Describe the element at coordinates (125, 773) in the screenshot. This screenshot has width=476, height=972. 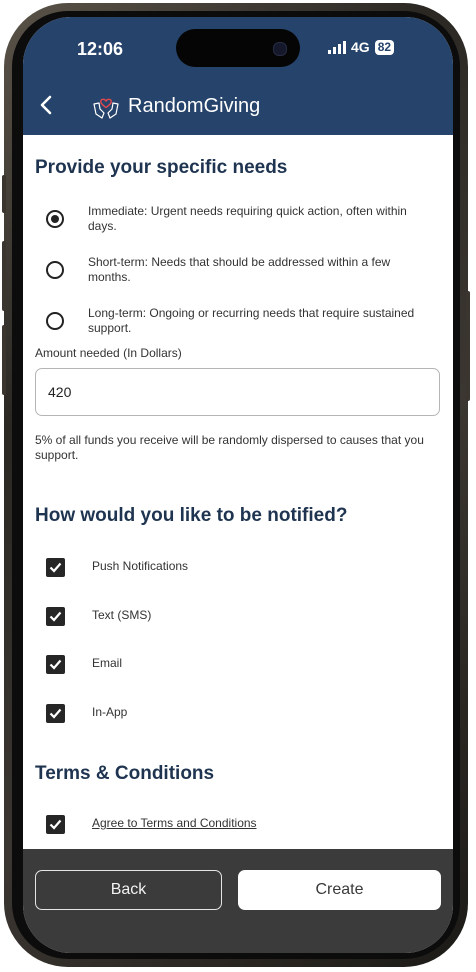
I see `terms-heading: Terms & Conditions` at that location.